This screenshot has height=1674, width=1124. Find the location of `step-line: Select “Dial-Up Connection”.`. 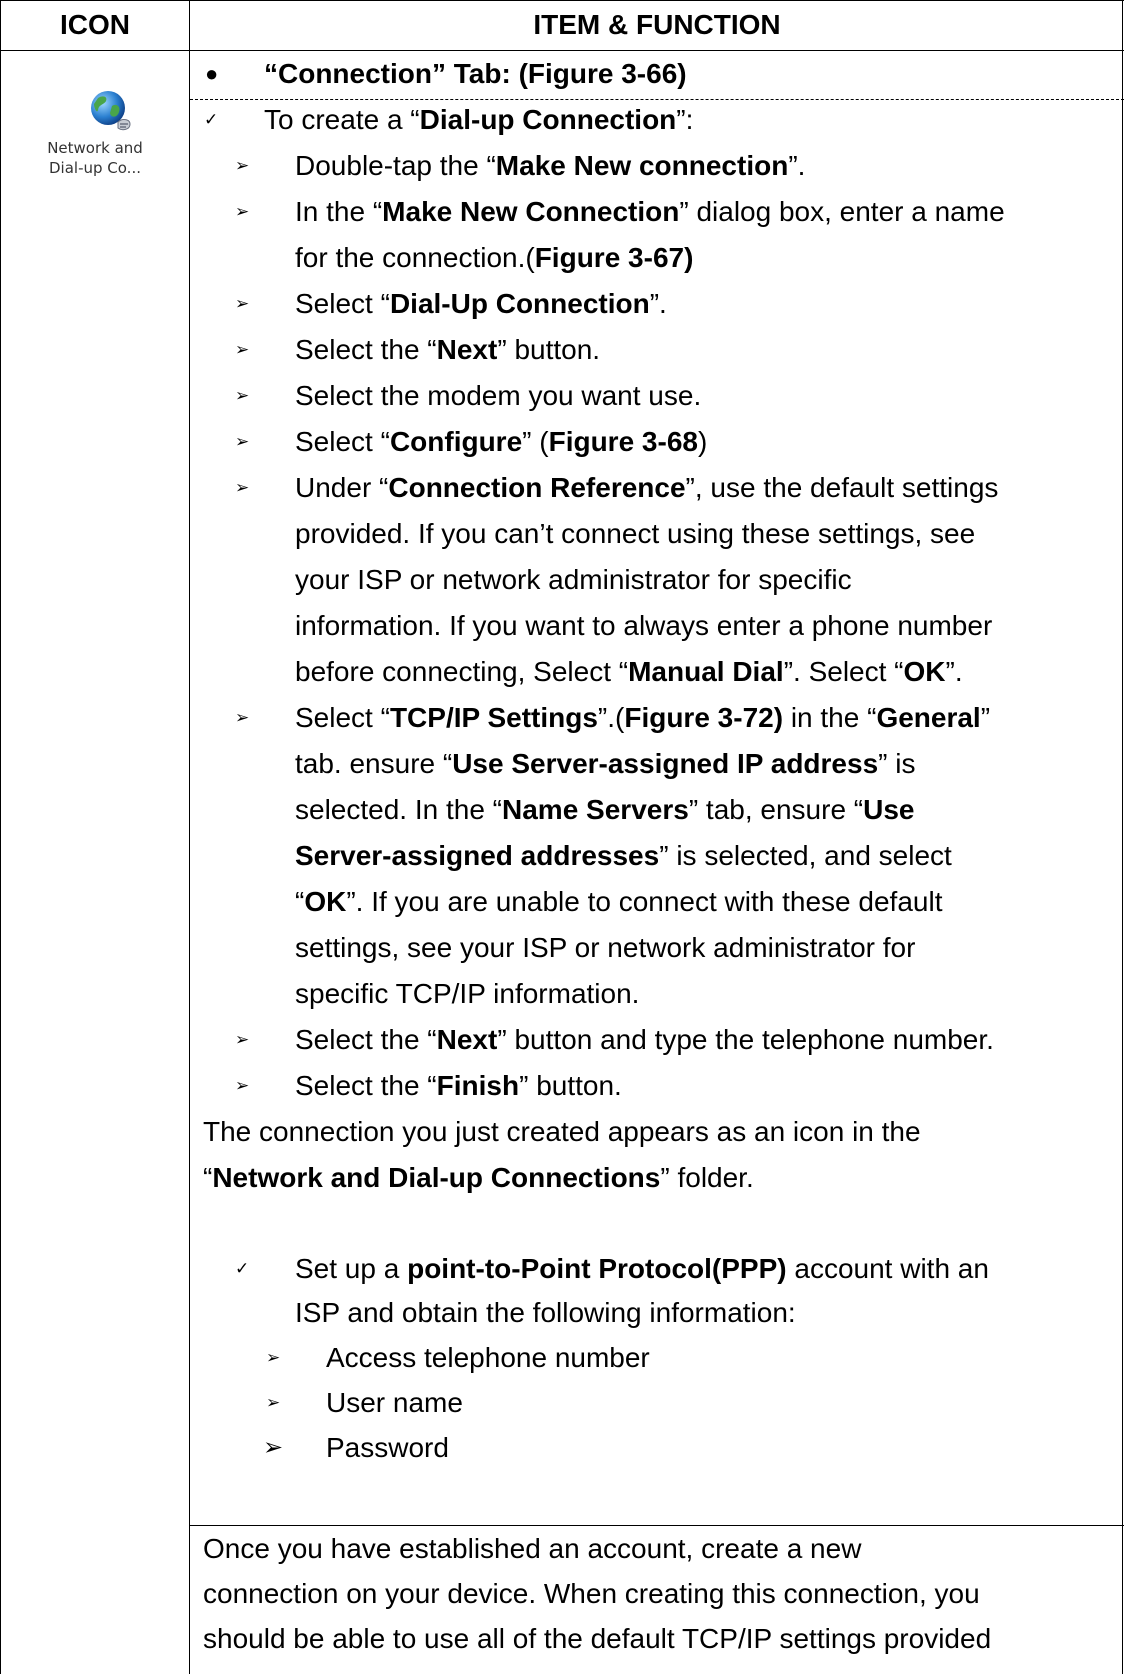

step-line: Select “Dial-Up Connection”. is located at coordinates (481, 303).